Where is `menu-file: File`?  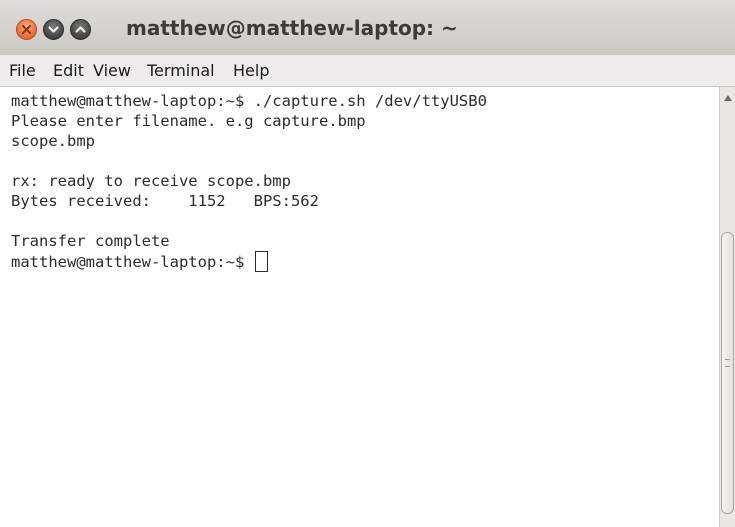 menu-file: File is located at coordinates (22, 70).